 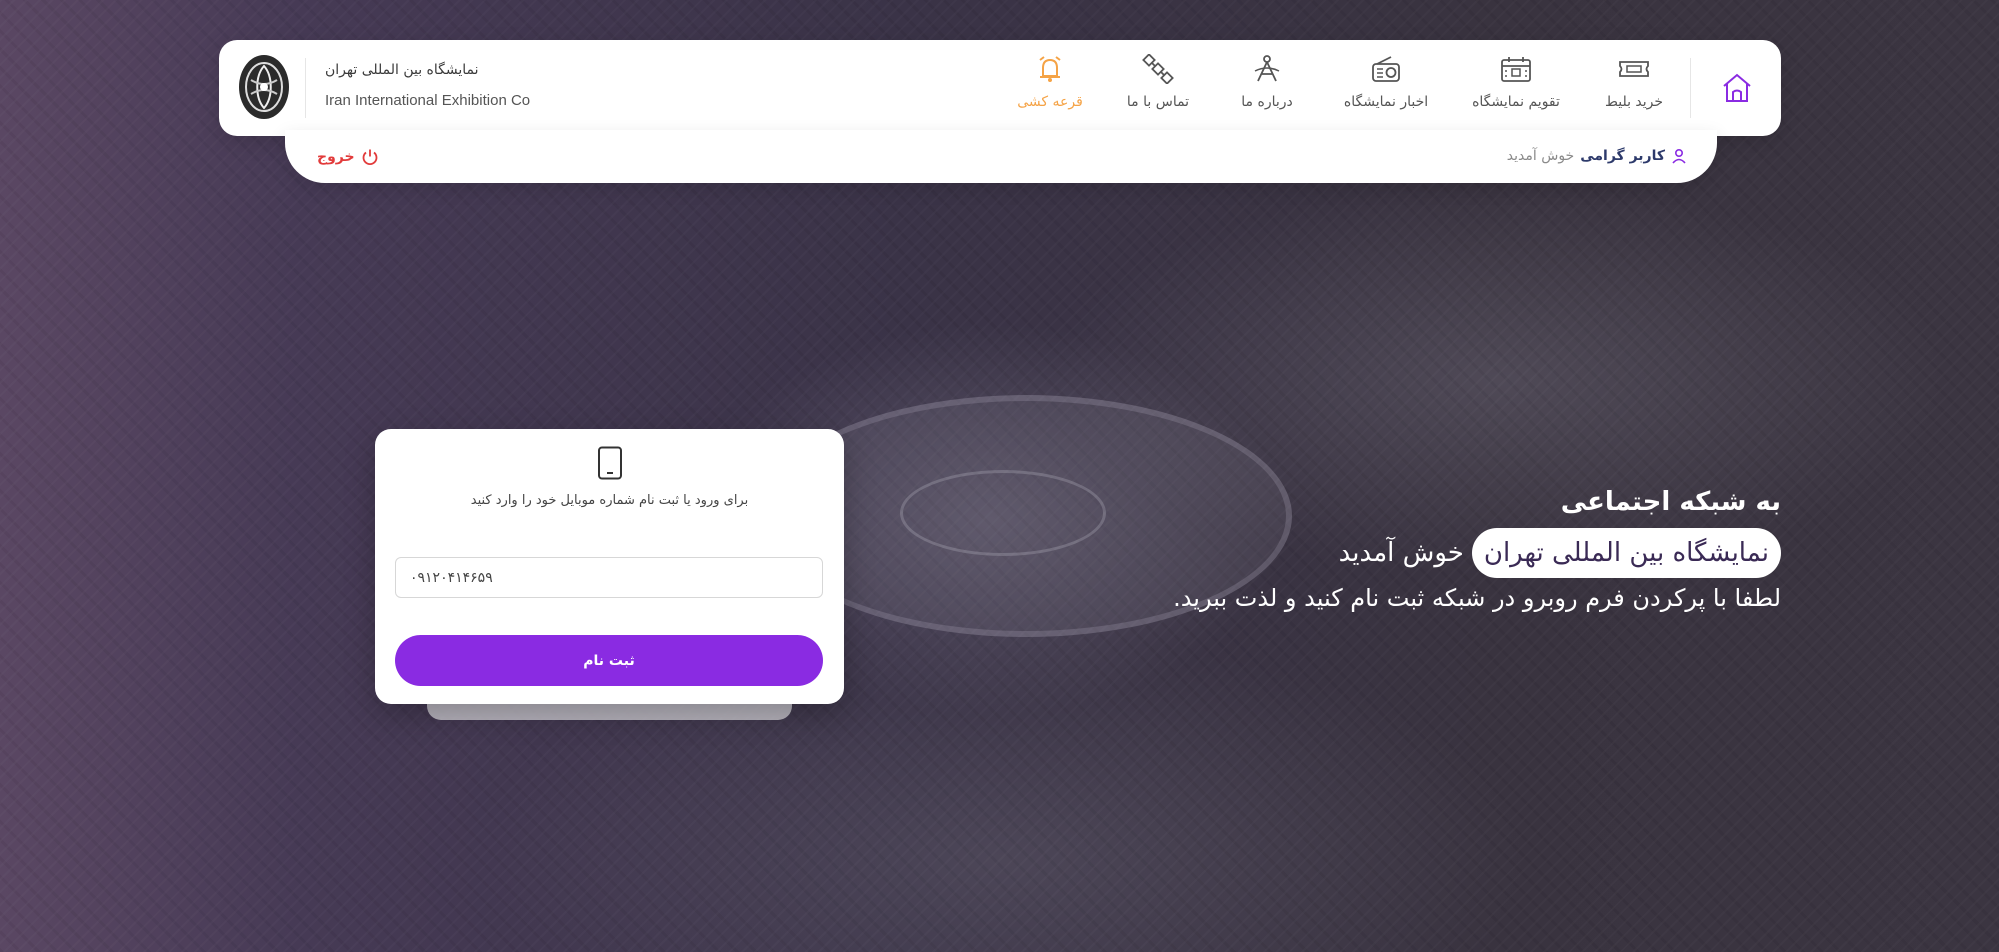 I want to click on home-icon, so click(x=1737, y=87).